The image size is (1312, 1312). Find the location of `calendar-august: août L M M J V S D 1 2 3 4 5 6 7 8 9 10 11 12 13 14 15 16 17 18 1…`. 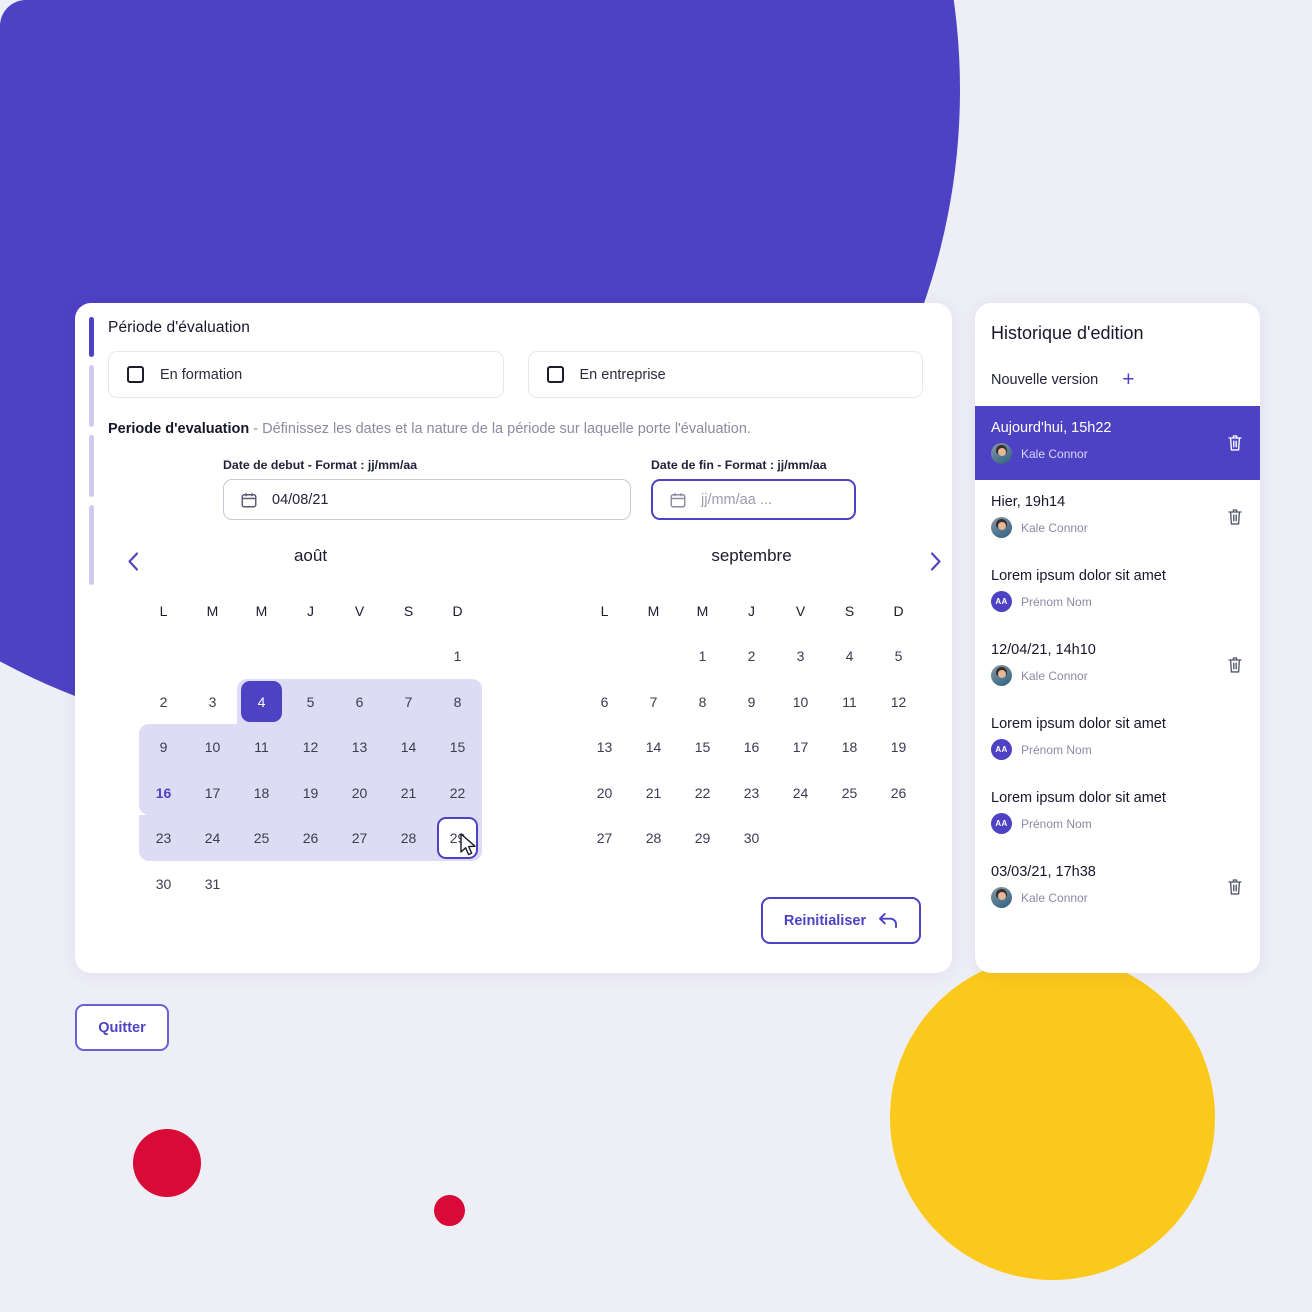

calendar-august: août L M M J V S D 1 2 3 4 5 6 7 8 9 10 11 12 13 14 15 16 17 18 1… is located at coordinates (310, 726).